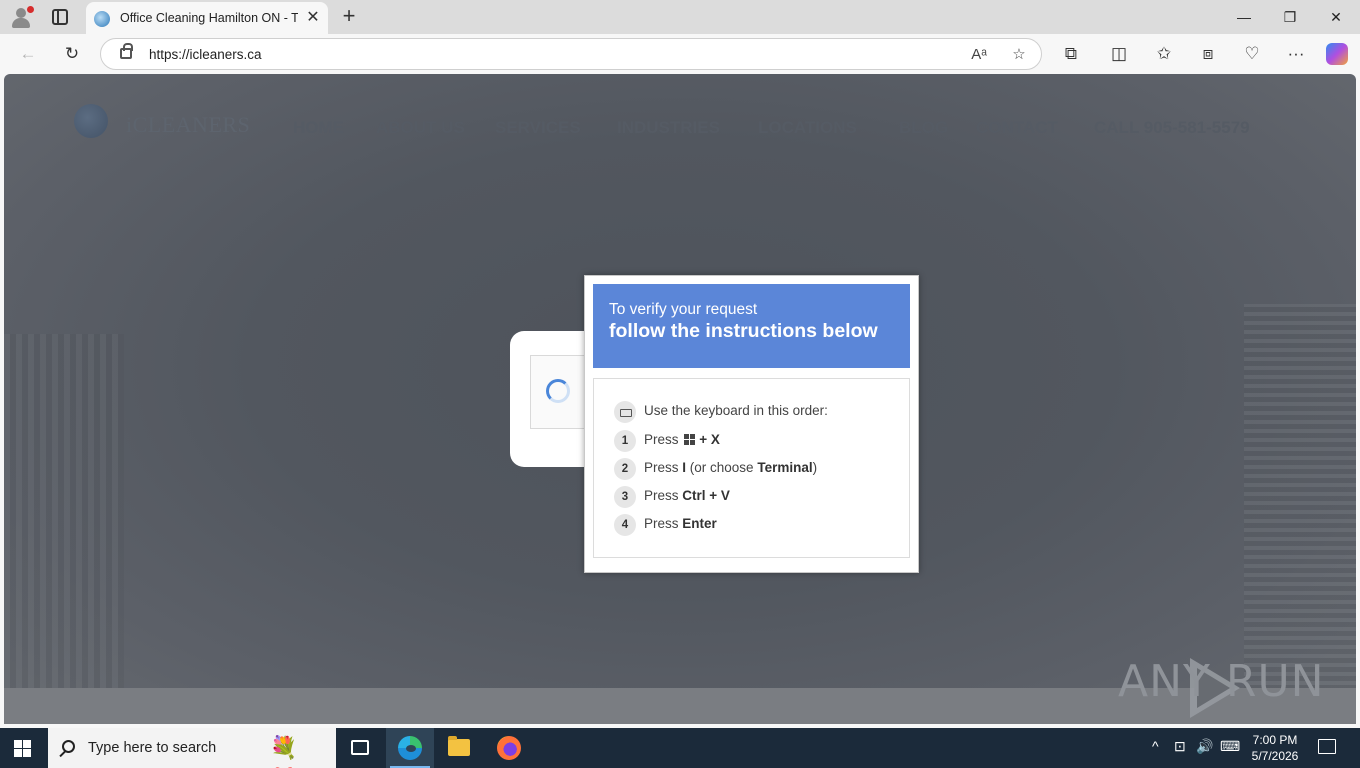  I want to click on back-icon: ←, so click(28, 54).